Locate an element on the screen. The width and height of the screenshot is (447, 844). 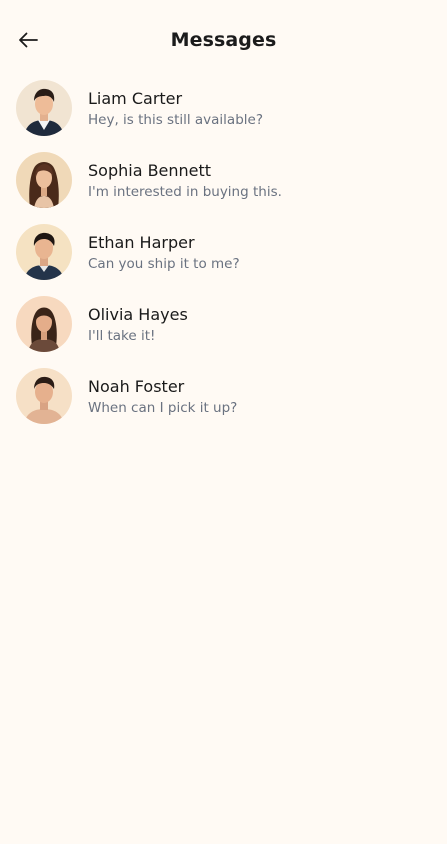
conversation-item-ethan-harper: Ethan Harper Can you ship it to me? is located at coordinates (223, 252).